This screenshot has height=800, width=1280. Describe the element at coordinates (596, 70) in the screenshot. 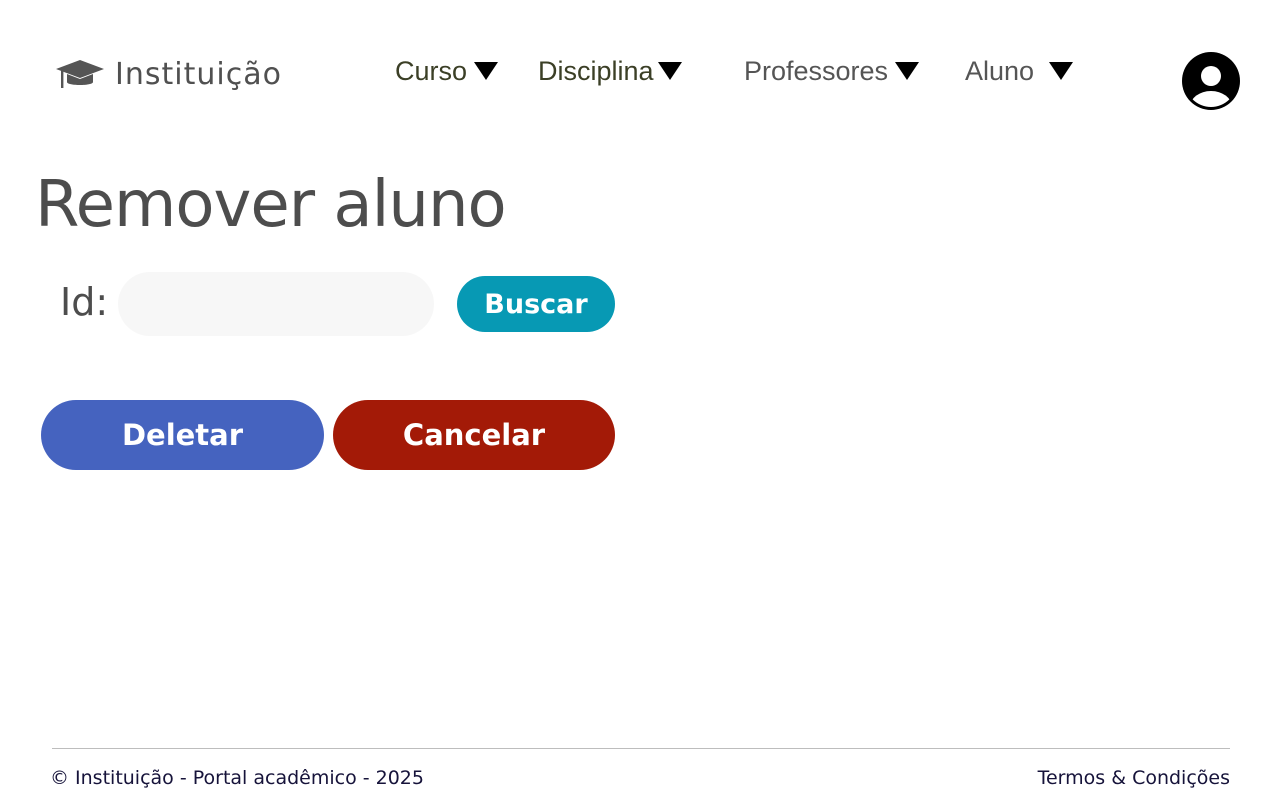

I see `nav-label: Disciplina` at that location.